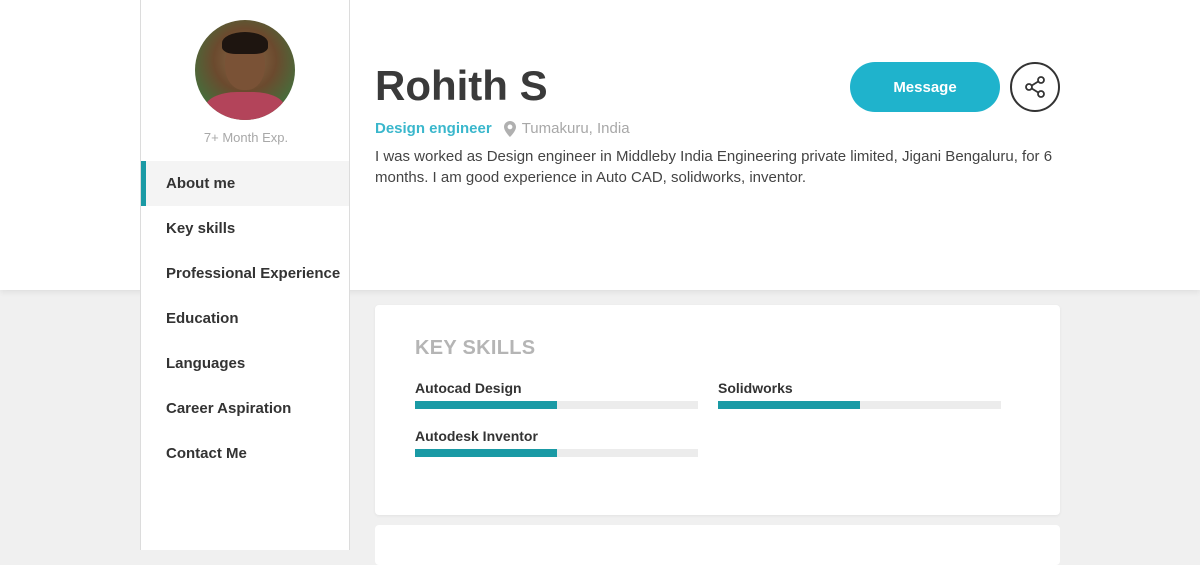 The image size is (1200, 565). I want to click on experience-label: 7+ Month Exp., so click(246, 137).